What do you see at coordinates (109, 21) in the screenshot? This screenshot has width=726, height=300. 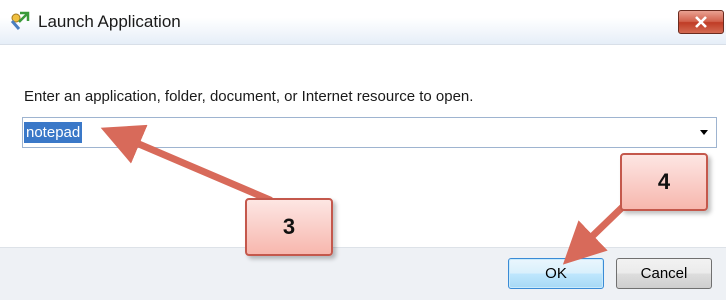 I see `window-title: Launch Application` at bounding box center [109, 21].